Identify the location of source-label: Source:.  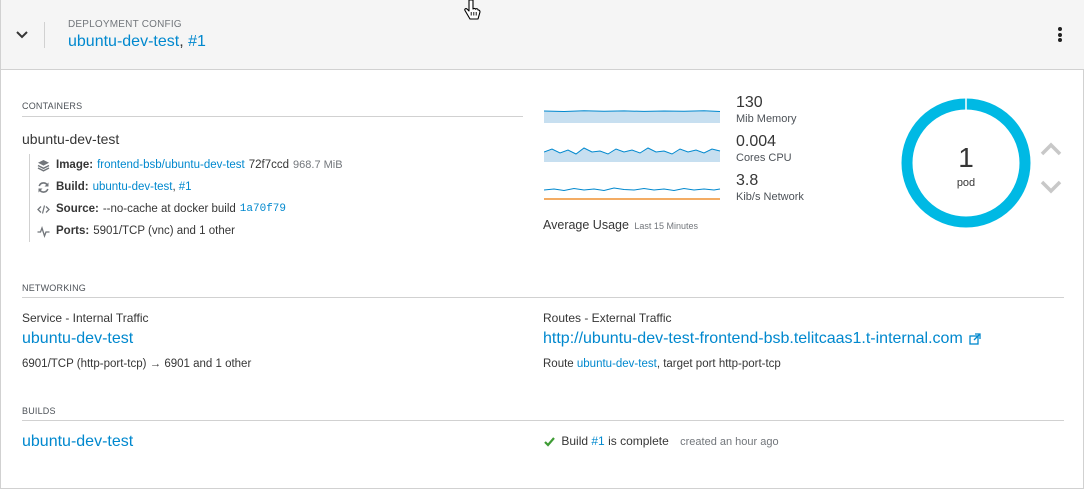
(77, 209).